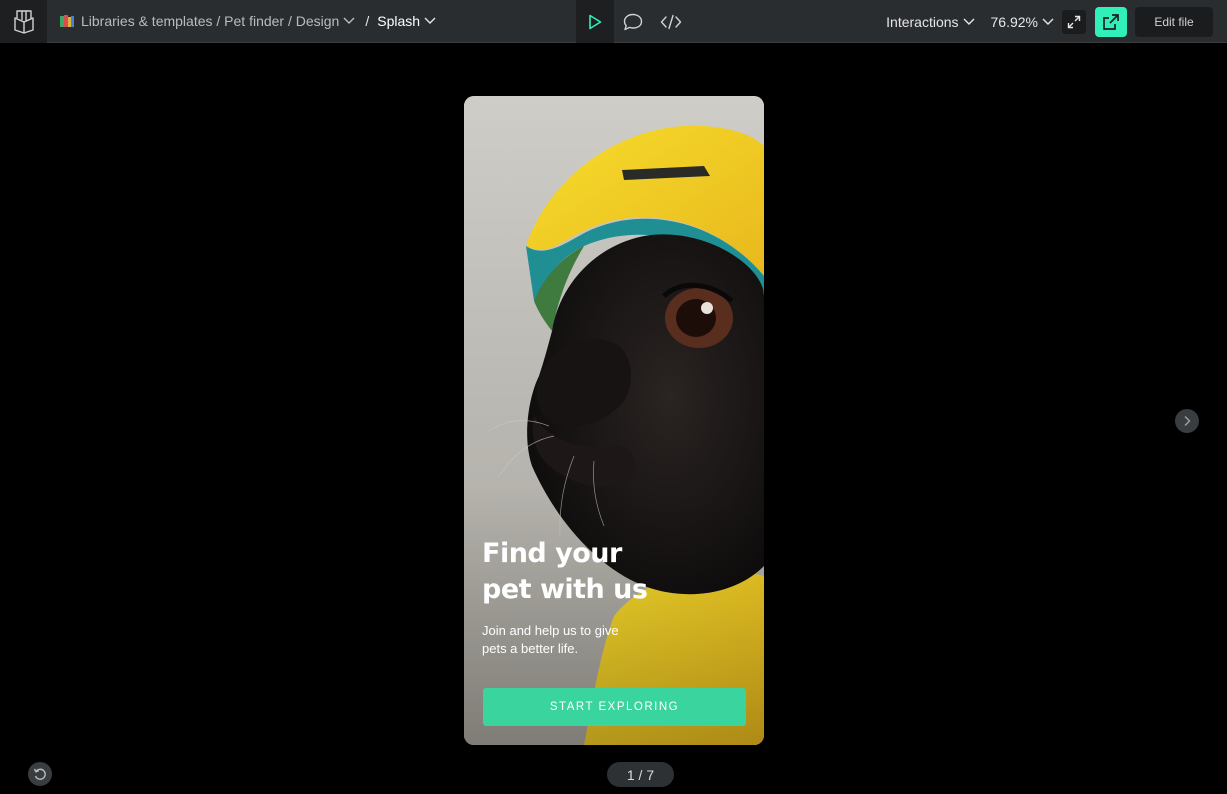  Describe the element at coordinates (398, 21) in the screenshot. I see `breadcrumb-current-page: Splash` at that location.